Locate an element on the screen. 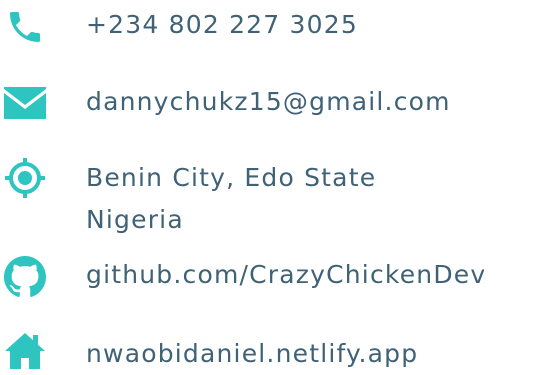 This screenshot has height=375, width=534. phone-number-link: +234 802 227 3025 is located at coordinates (222, 24).